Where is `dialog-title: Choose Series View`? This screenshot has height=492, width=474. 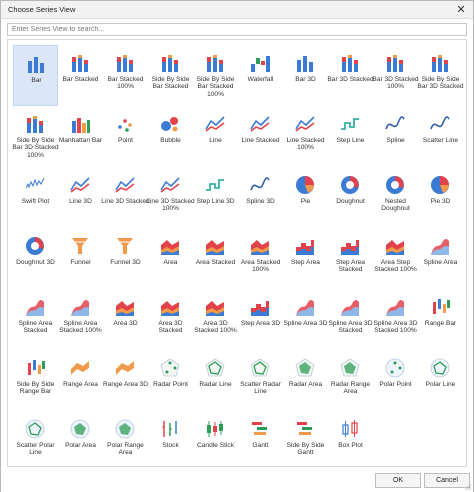 dialog-title: Choose Series View is located at coordinates (42, 9).